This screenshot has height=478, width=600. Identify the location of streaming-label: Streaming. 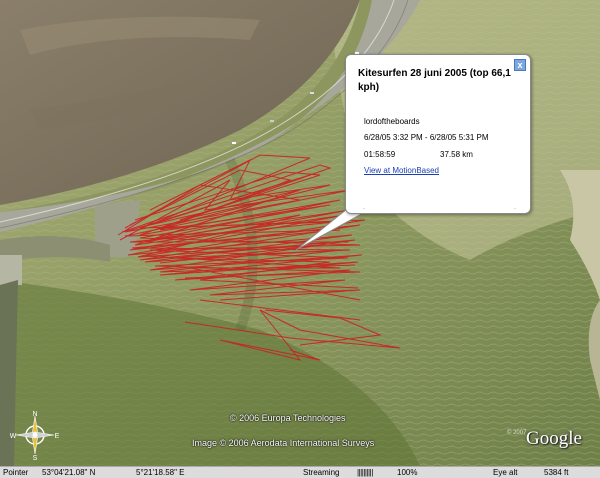
(321, 472).